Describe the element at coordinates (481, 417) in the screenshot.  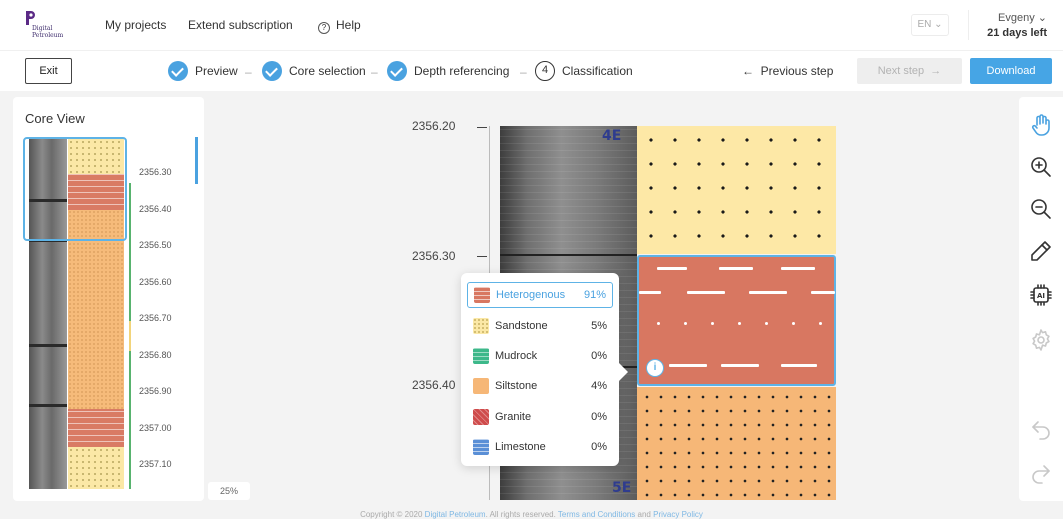
I see `granite-swatch-icon` at that location.